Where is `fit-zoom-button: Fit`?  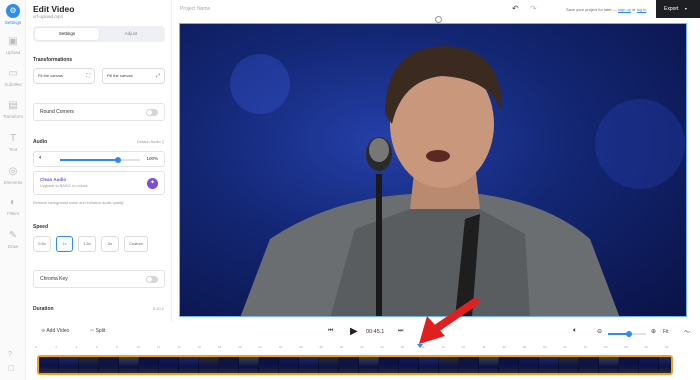
fit-zoom-button: Fit is located at coordinates (666, 332).